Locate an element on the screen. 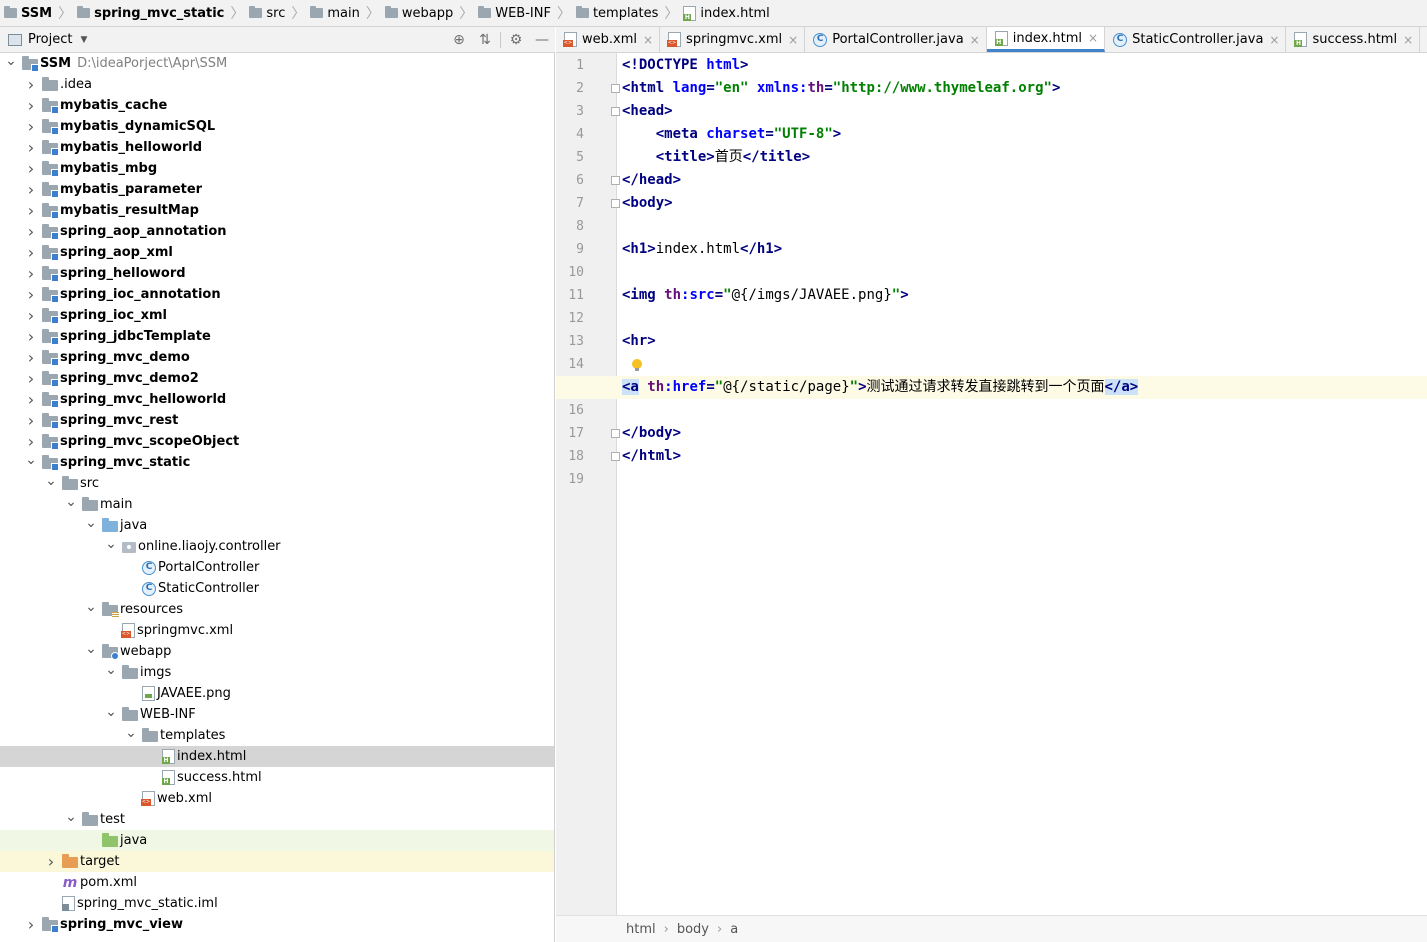 This screenshot has width=1427, height=942. breadcrumb-item-web-inf: WEB-INF is located at coordinates (514, 13).